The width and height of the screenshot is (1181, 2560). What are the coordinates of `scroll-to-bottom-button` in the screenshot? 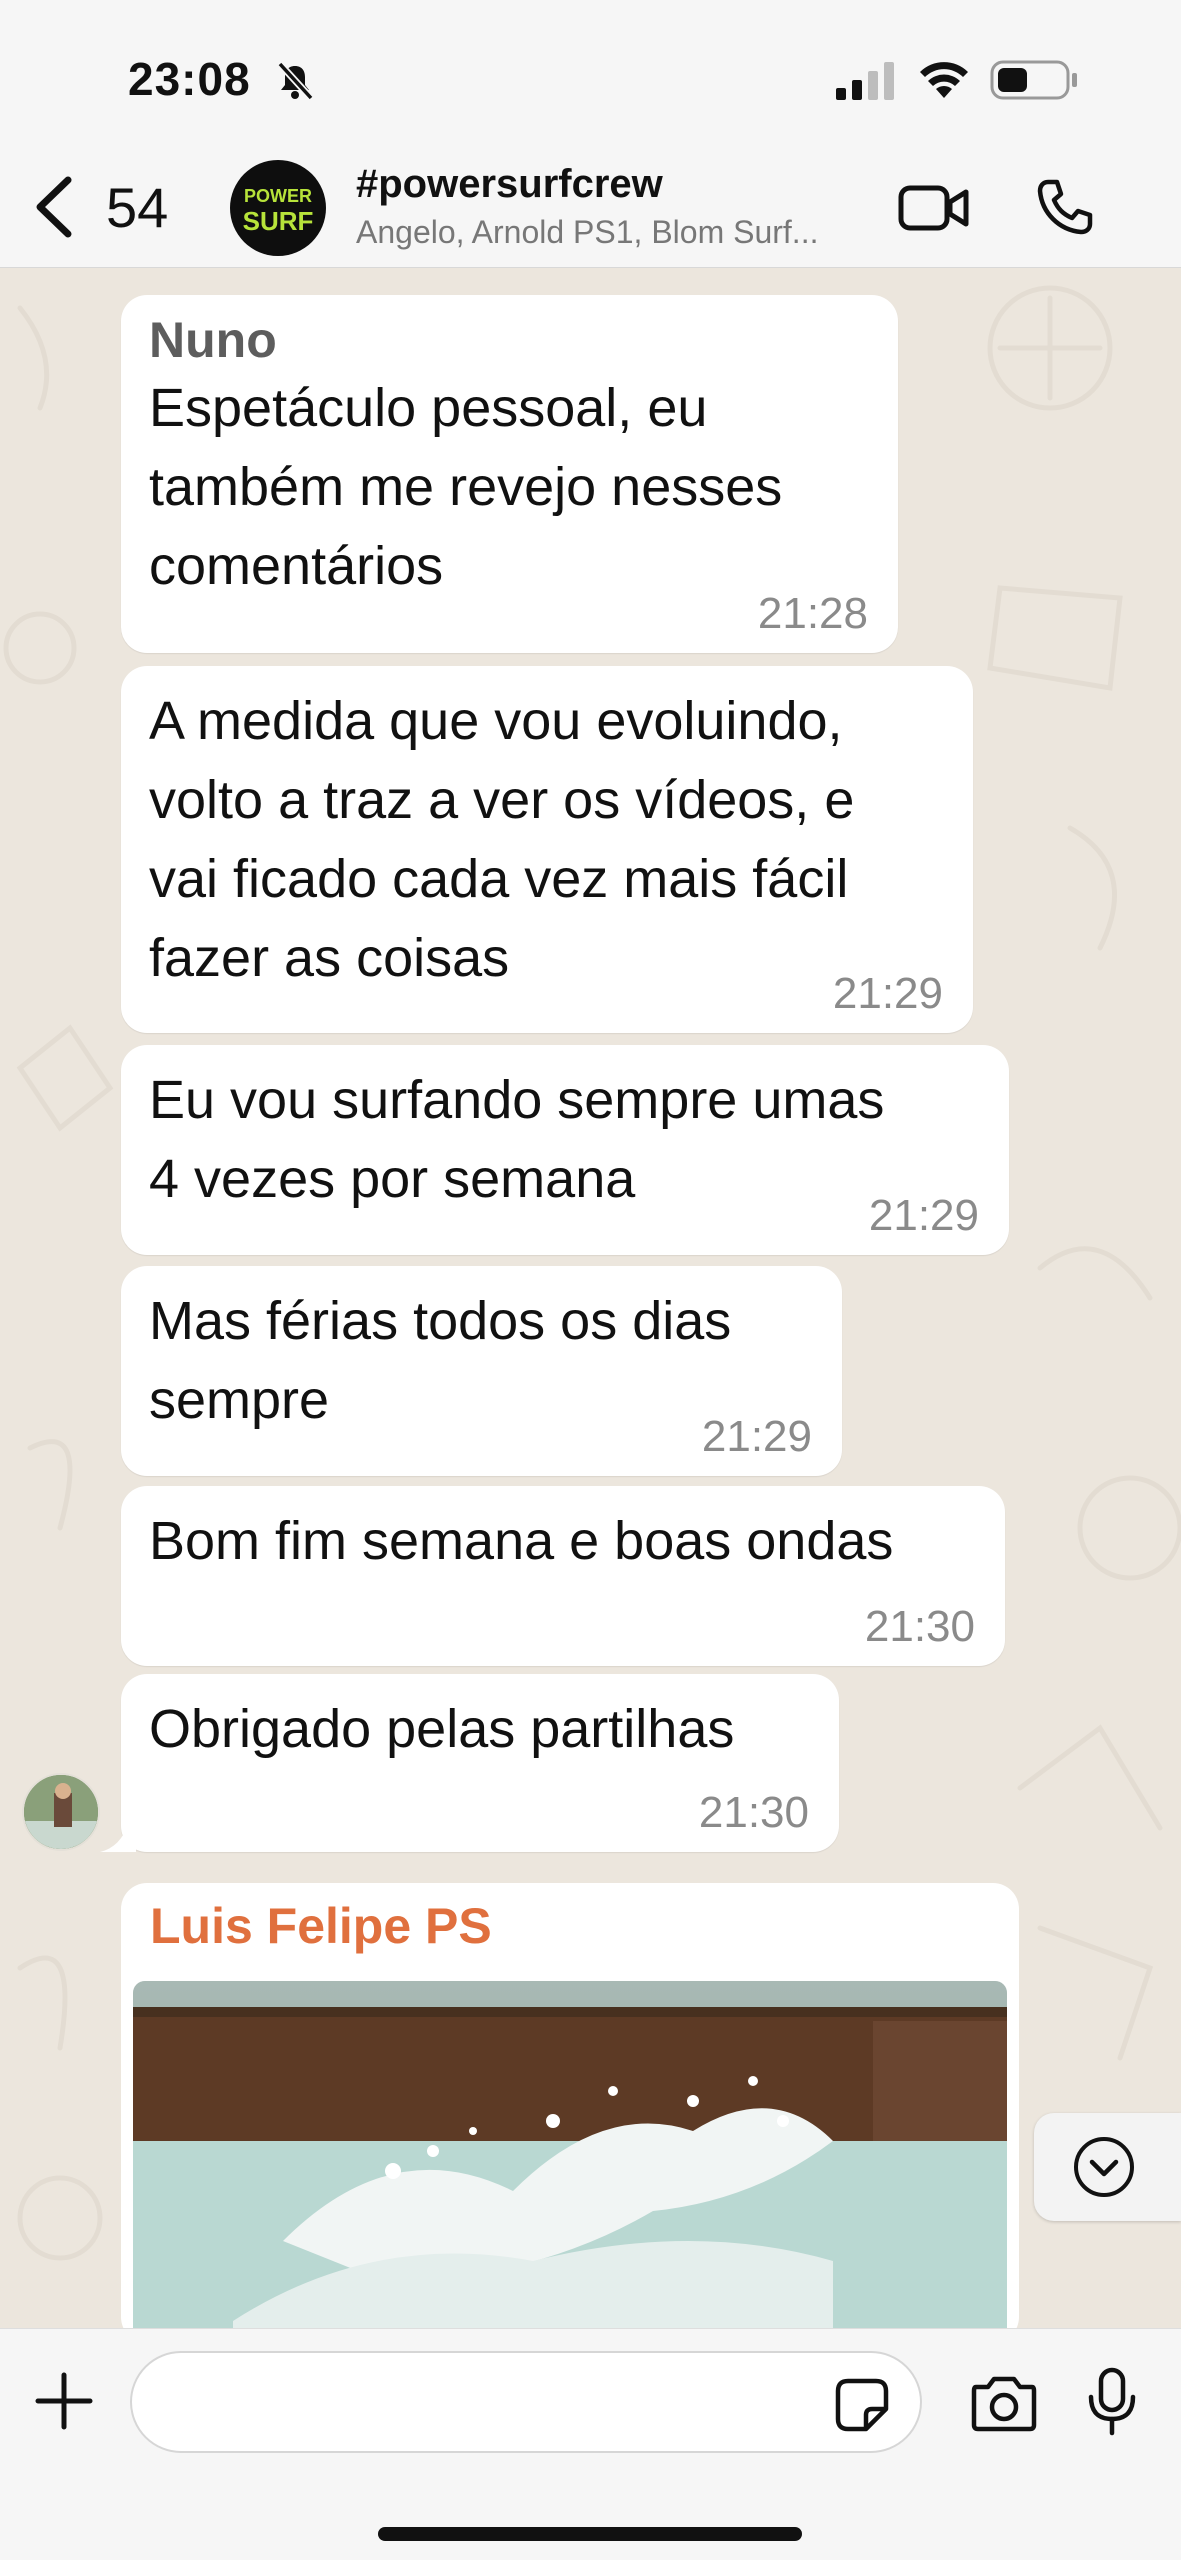 It's located at (1107, 2167).